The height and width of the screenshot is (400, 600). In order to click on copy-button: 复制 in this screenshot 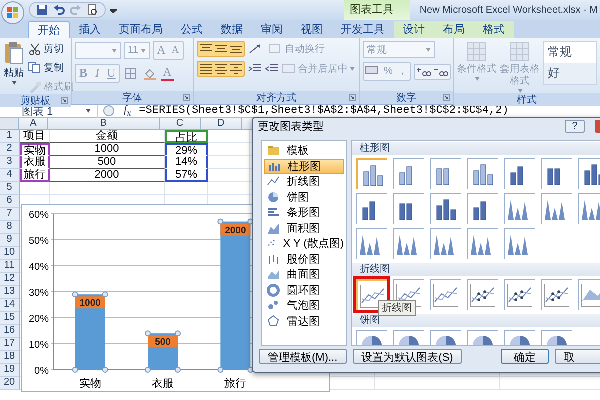, I will do `click(51, 67)`.